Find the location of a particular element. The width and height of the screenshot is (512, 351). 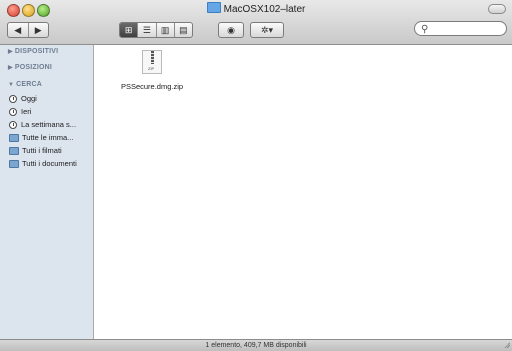

quicklook-button: ◉ is located at coordinates (231, 30).